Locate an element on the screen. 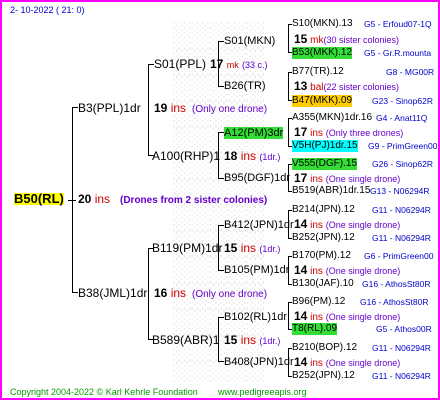  g1-note-0: (Only one drone) is located at coordinates (230, 109).